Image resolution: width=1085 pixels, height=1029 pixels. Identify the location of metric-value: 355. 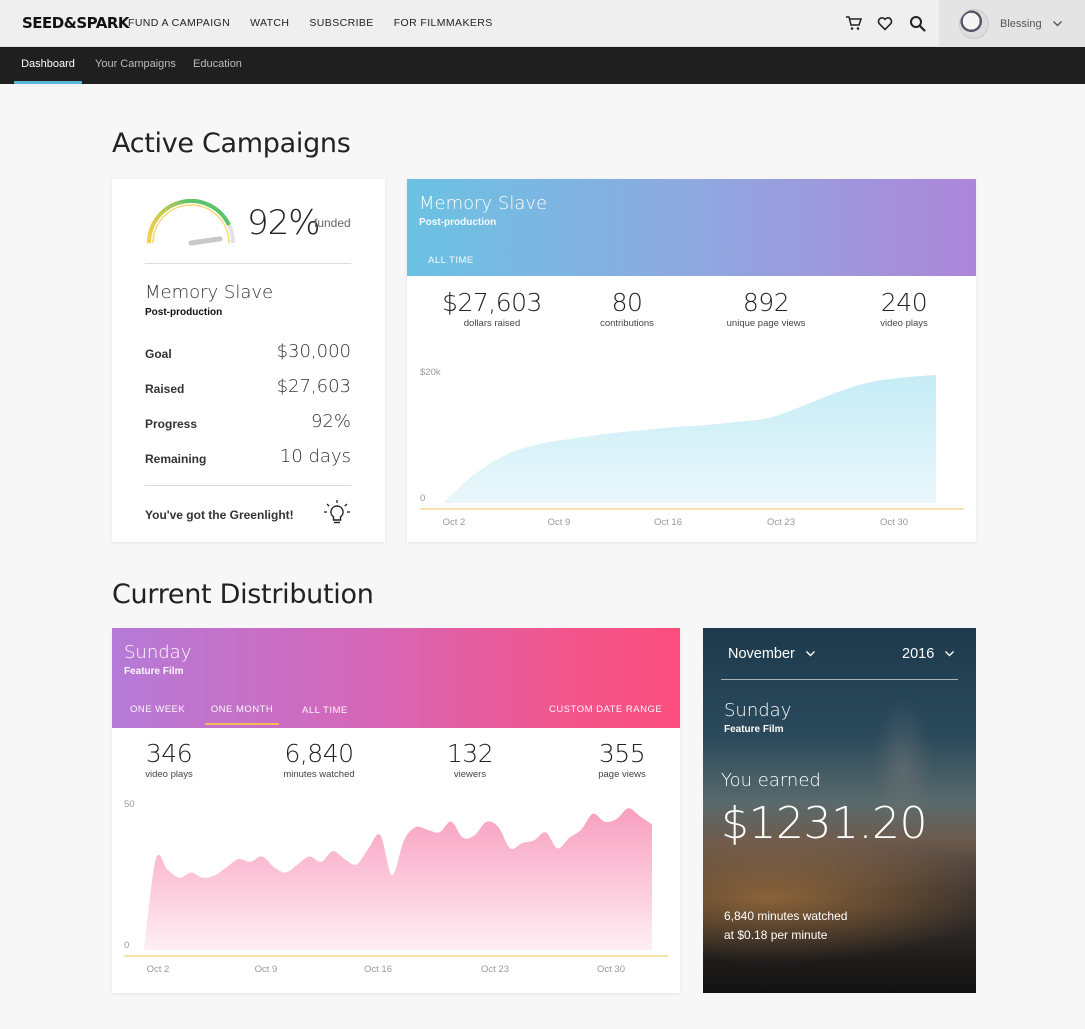
(622, 753).